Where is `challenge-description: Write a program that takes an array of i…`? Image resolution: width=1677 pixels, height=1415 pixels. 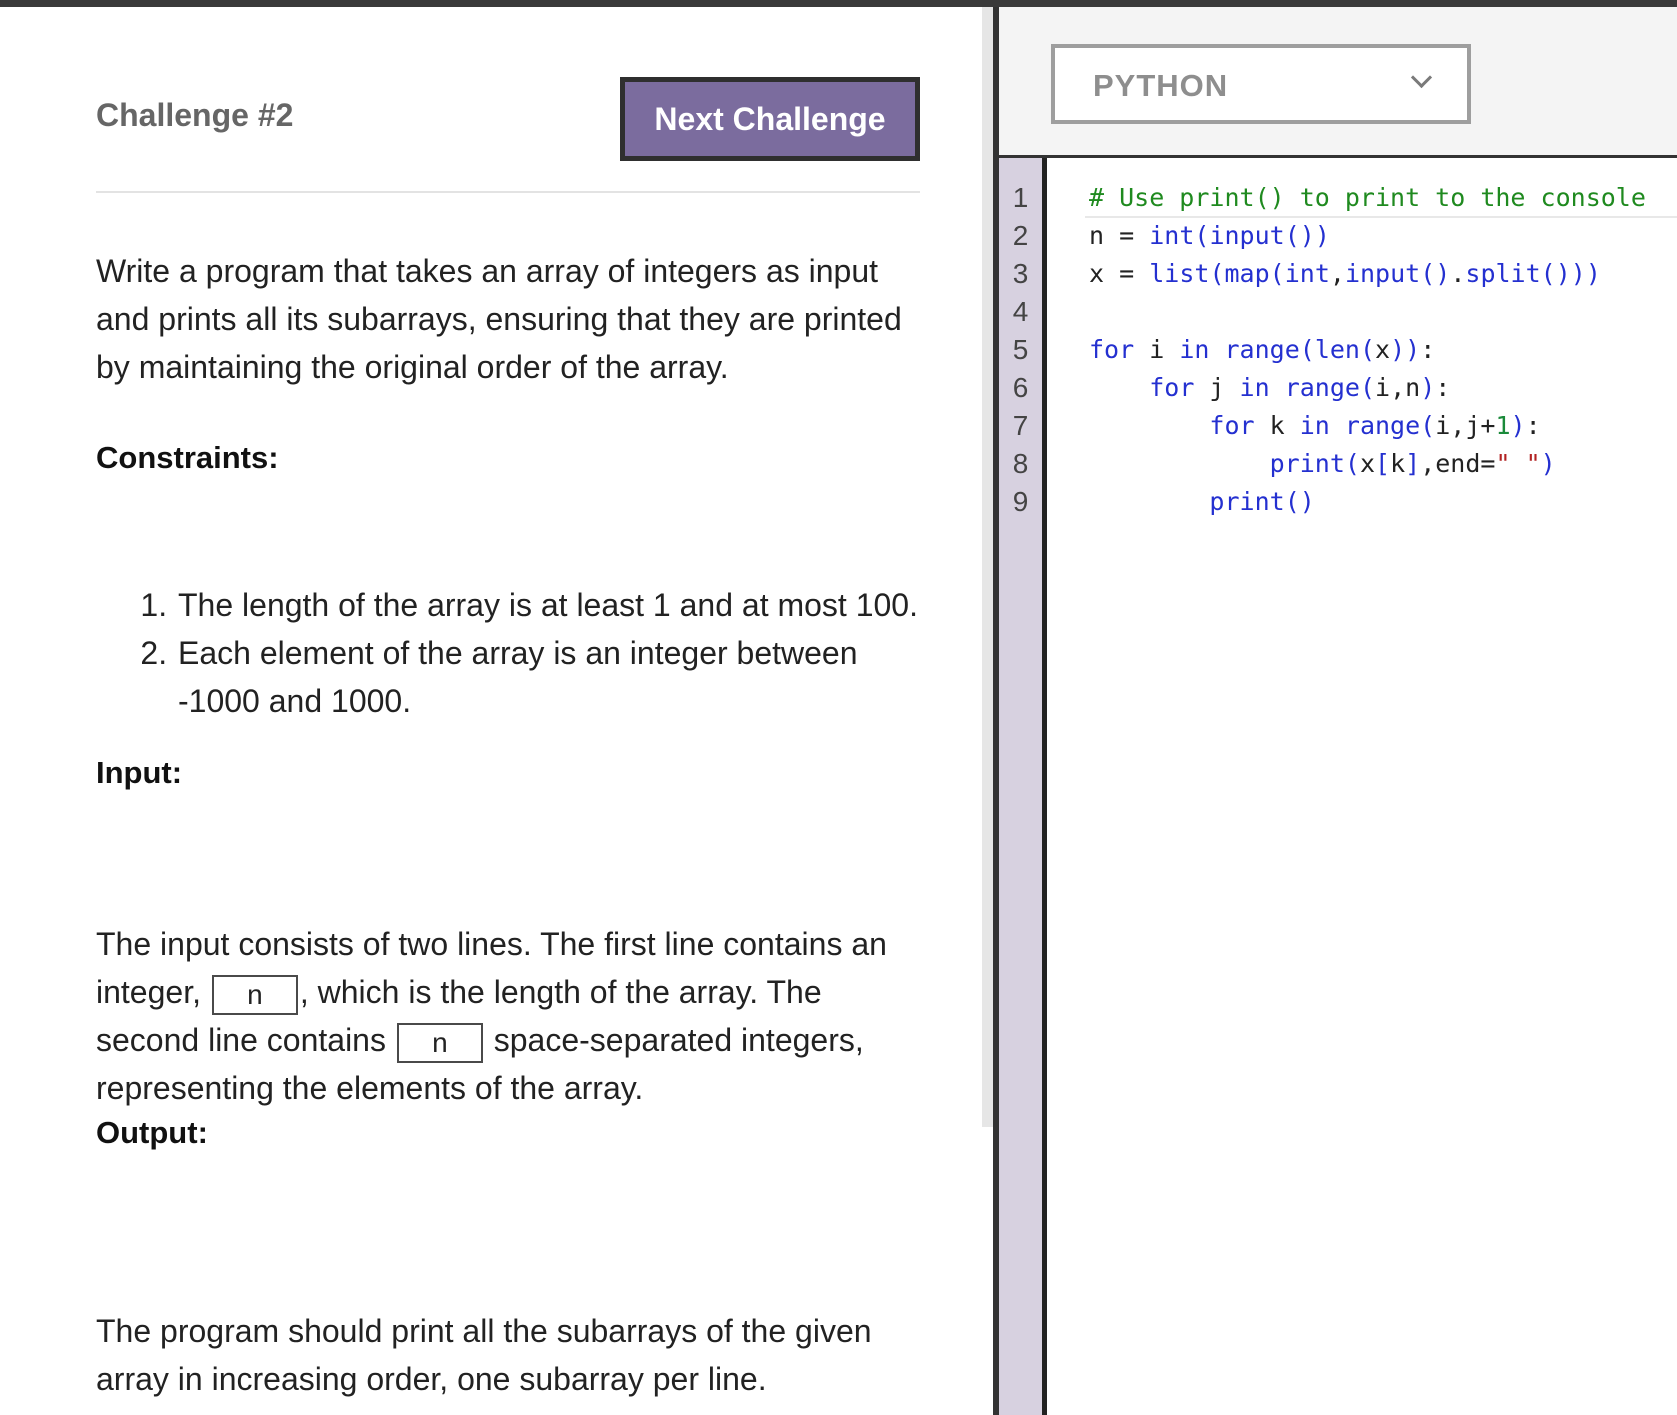
challenge-description: Write a program that takes an array of i… is located at coordinates (499, 319).